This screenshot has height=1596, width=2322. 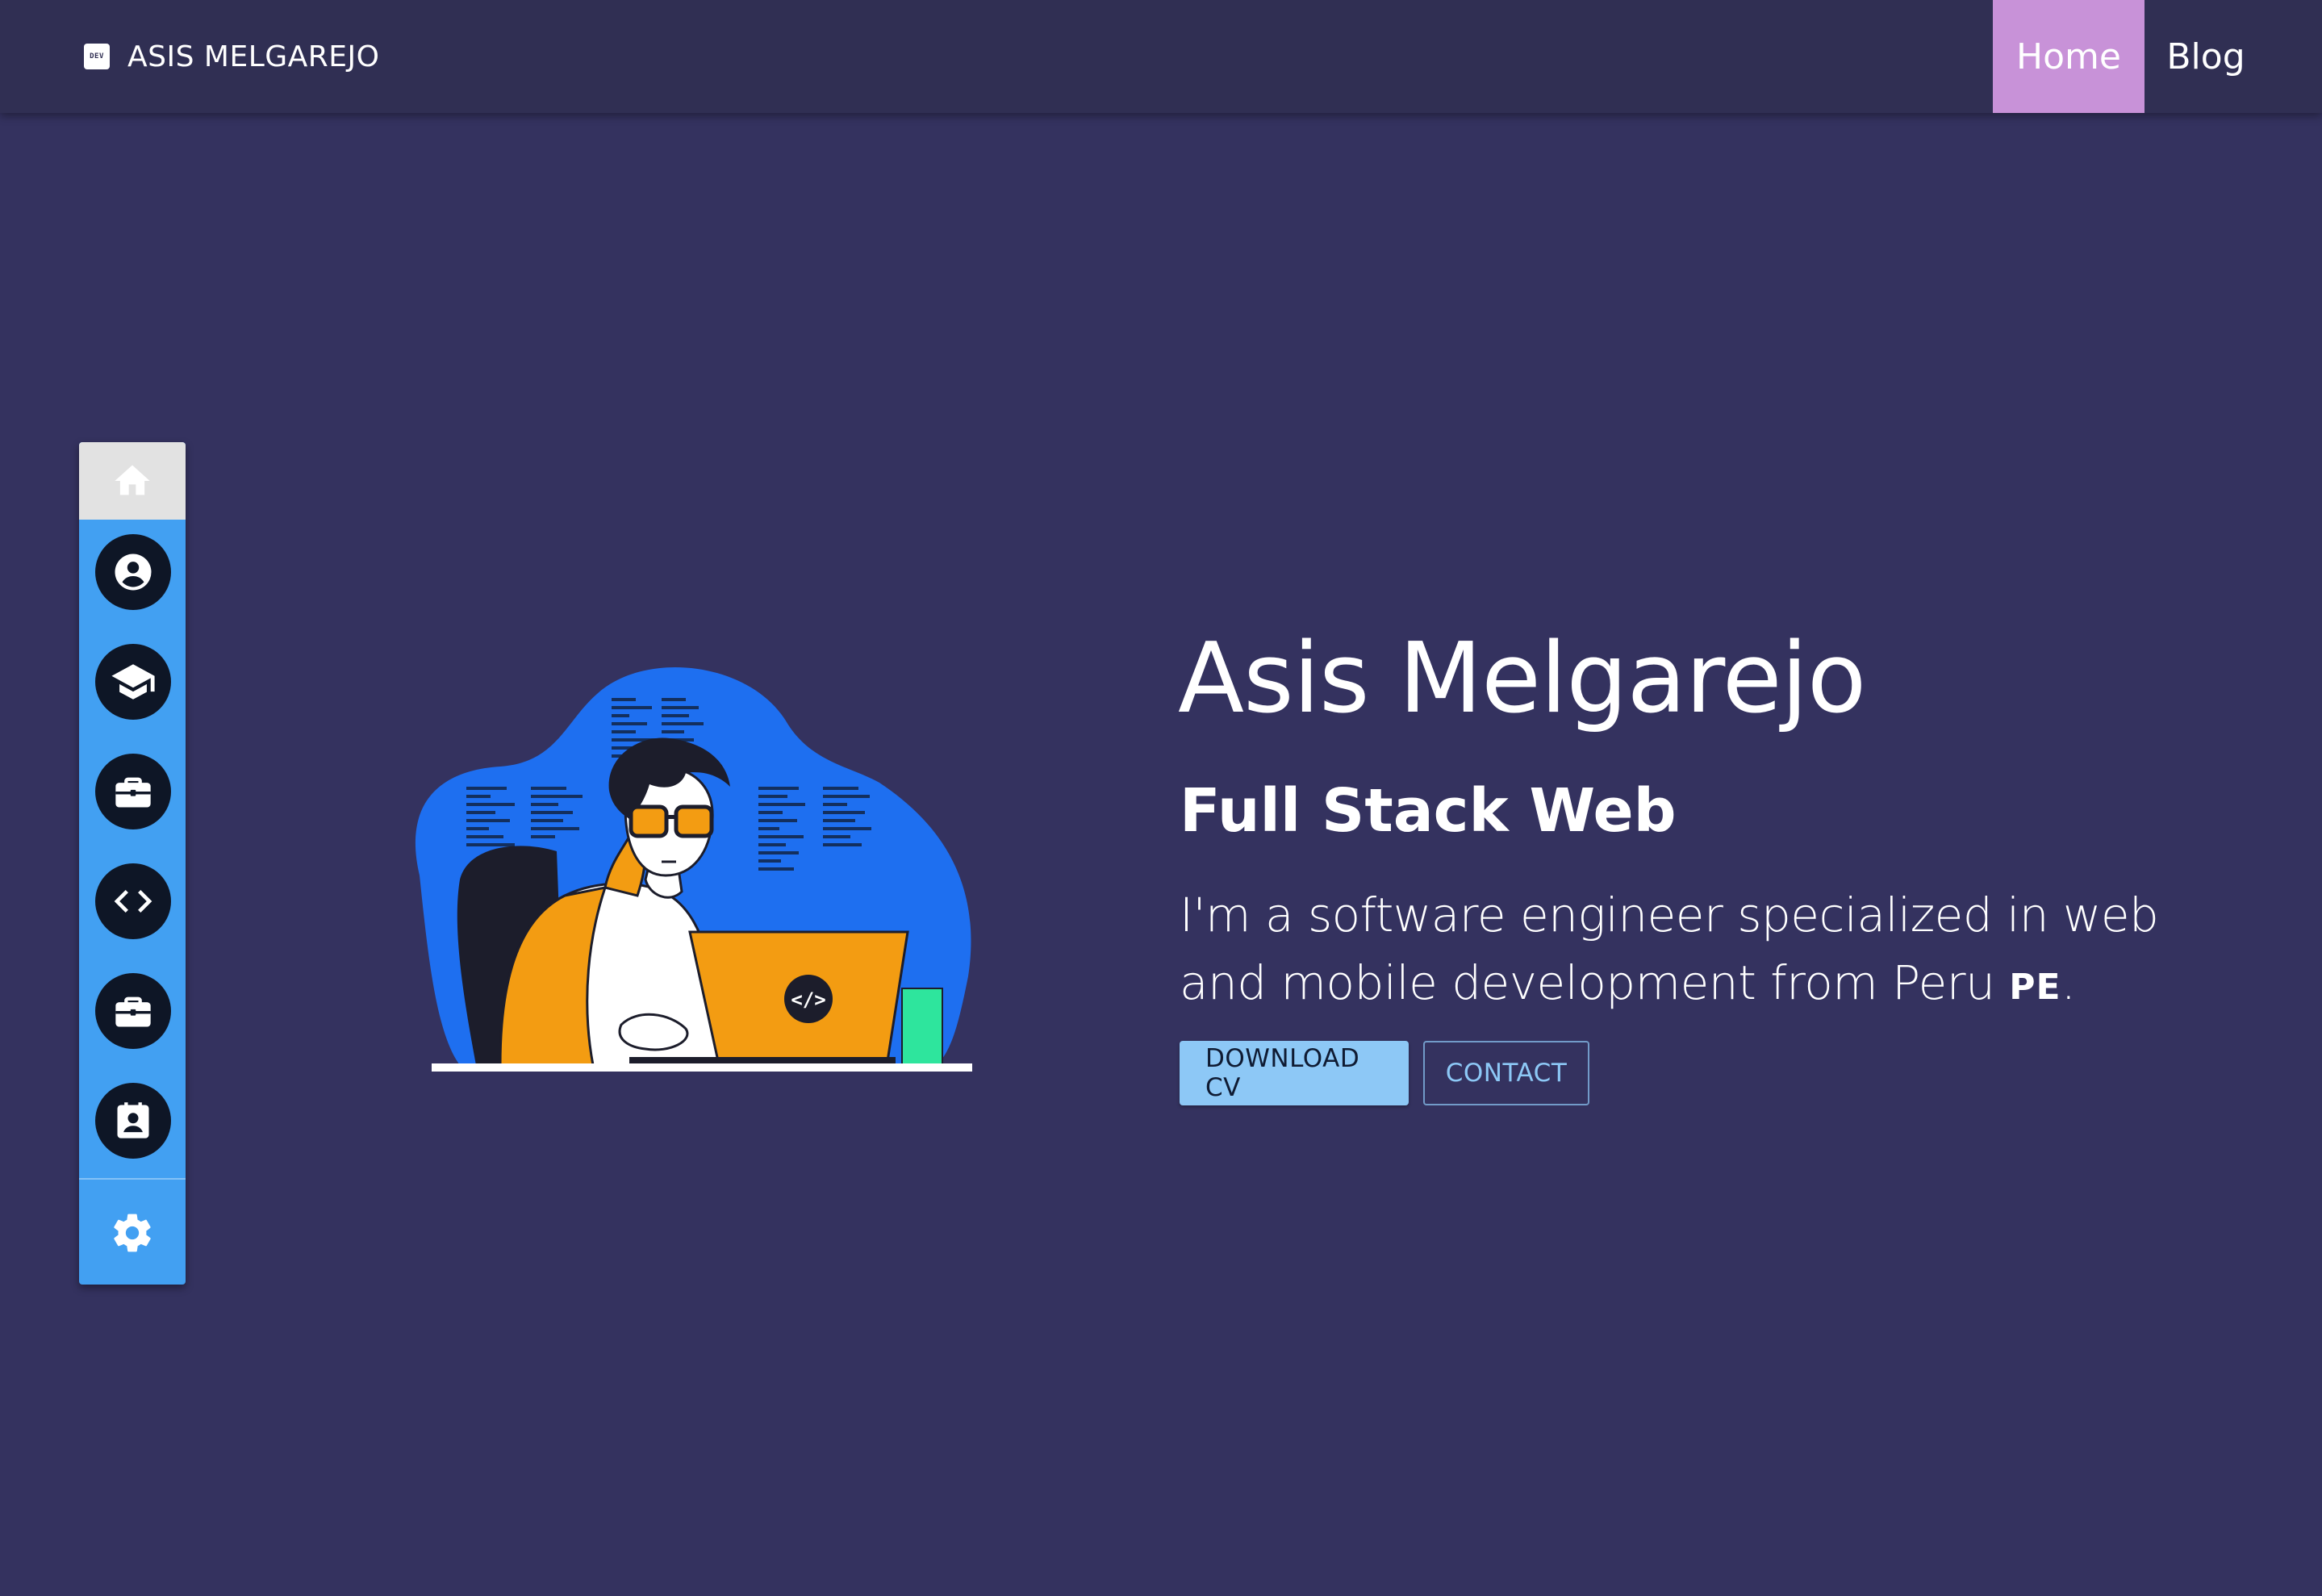 I want to click on hero-description-end: ., so click(x=2068, y=982).